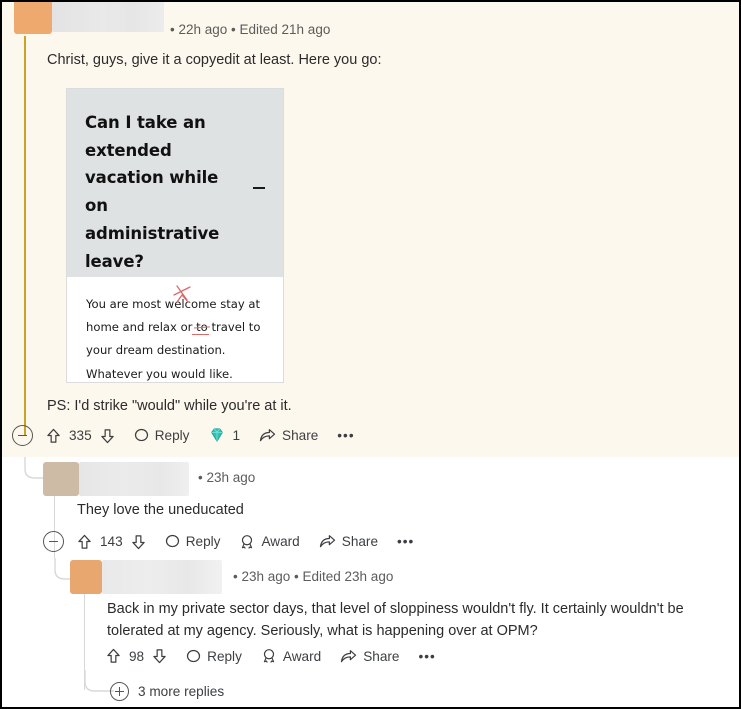 This screenshot has width=741, height=709. I want to click on vote-score: 335, so click(80, 435).